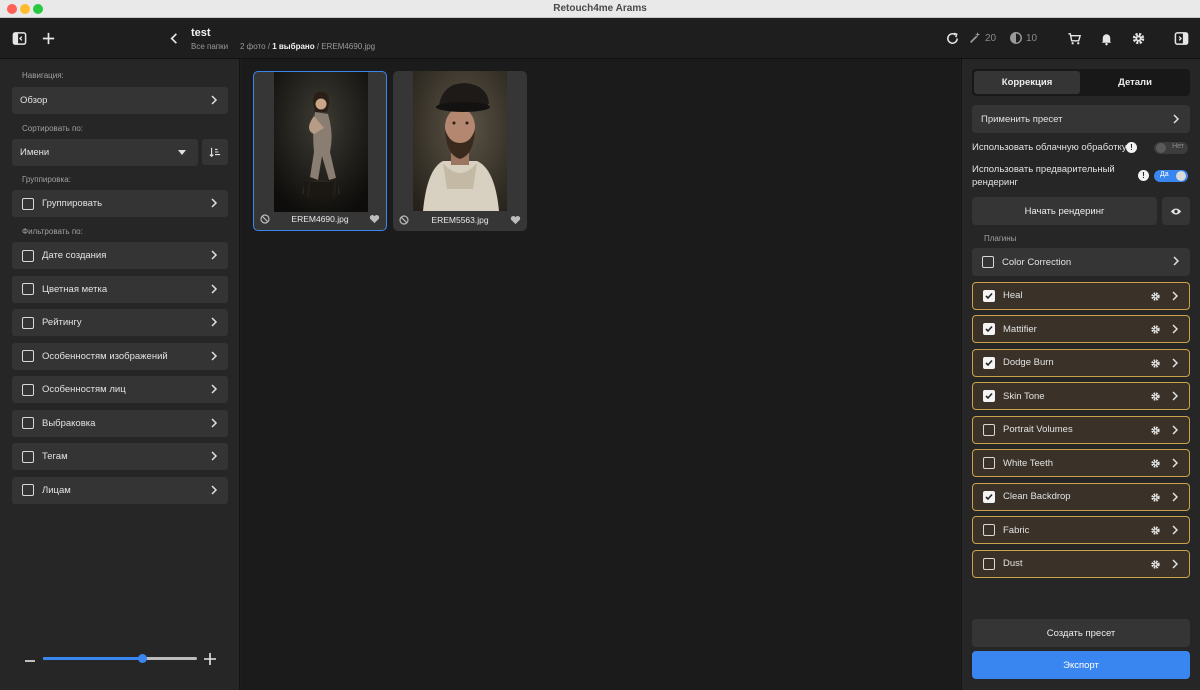 The height and width of the screenshot is (690, 1200). What do you see at coordinates (952, 38) in the screenshot?
I see `refresh-icon` at bounding box center [952, 38].